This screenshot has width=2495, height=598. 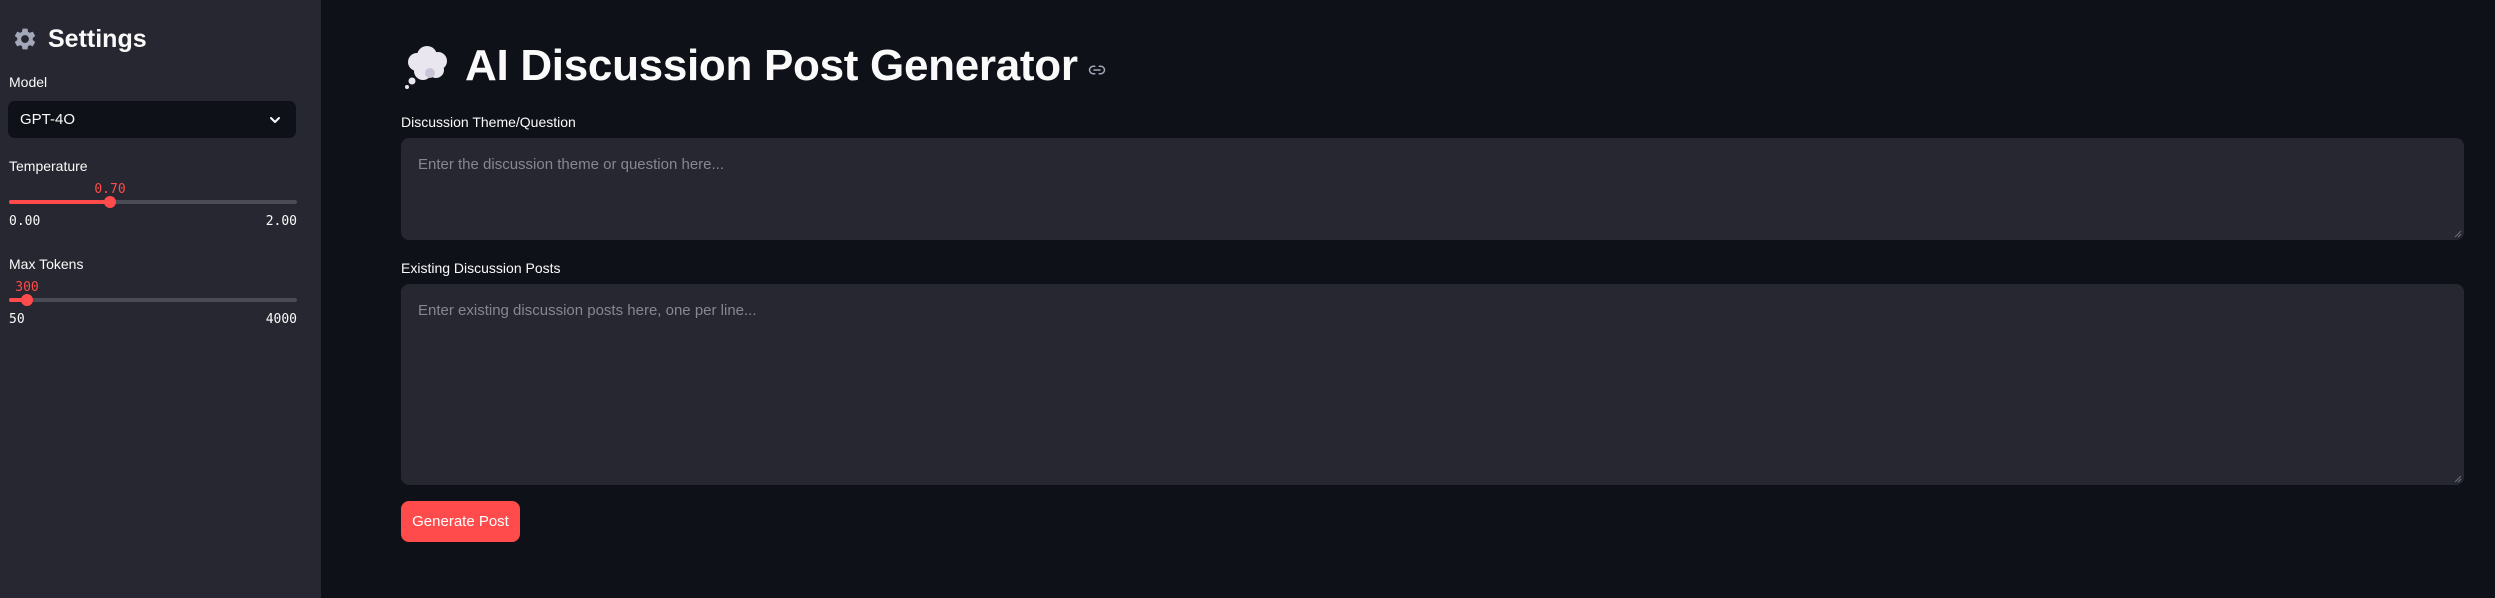 I want to click on page-title: AI Discussion Post Generator, so click(x=754, y=66).